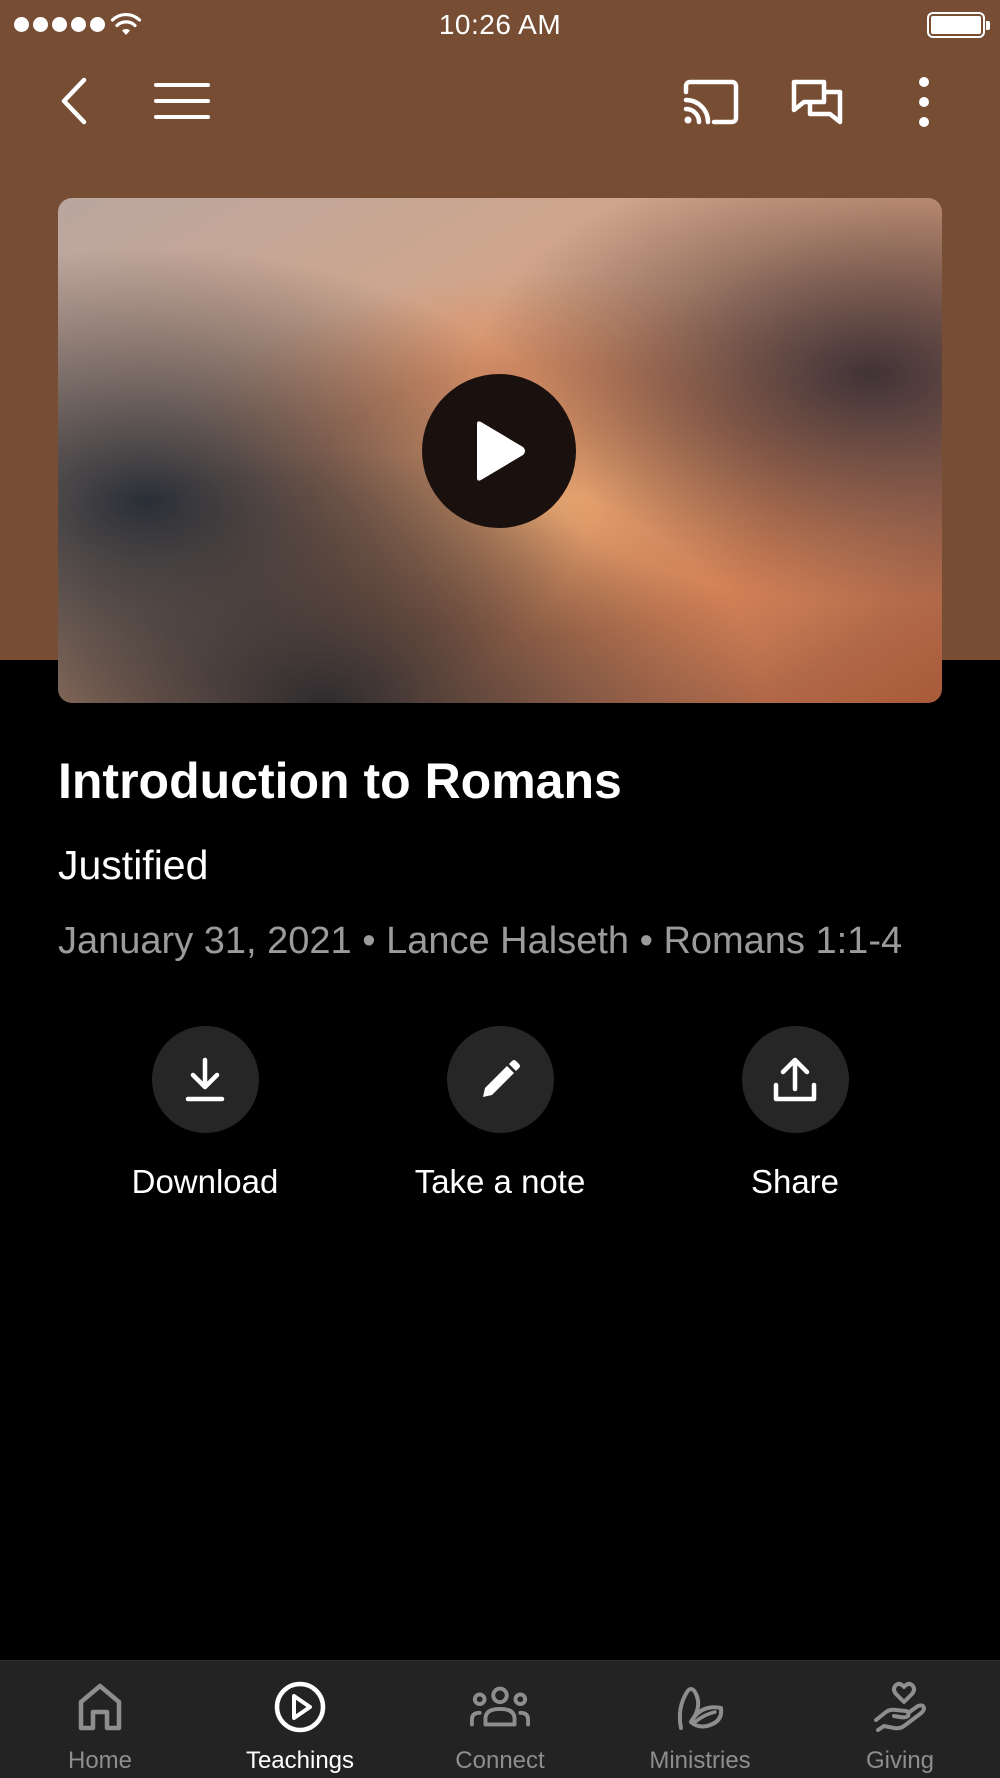 This screenshot has height=1778, width=1000. I want to click on tab-ministries: Ministries, so click(700, 1719).